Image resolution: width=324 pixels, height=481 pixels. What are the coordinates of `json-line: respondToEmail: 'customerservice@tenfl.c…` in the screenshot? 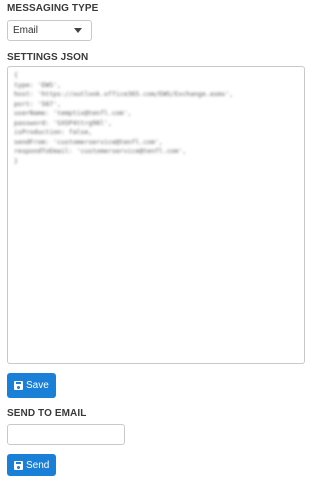 It's located at (100, 151).